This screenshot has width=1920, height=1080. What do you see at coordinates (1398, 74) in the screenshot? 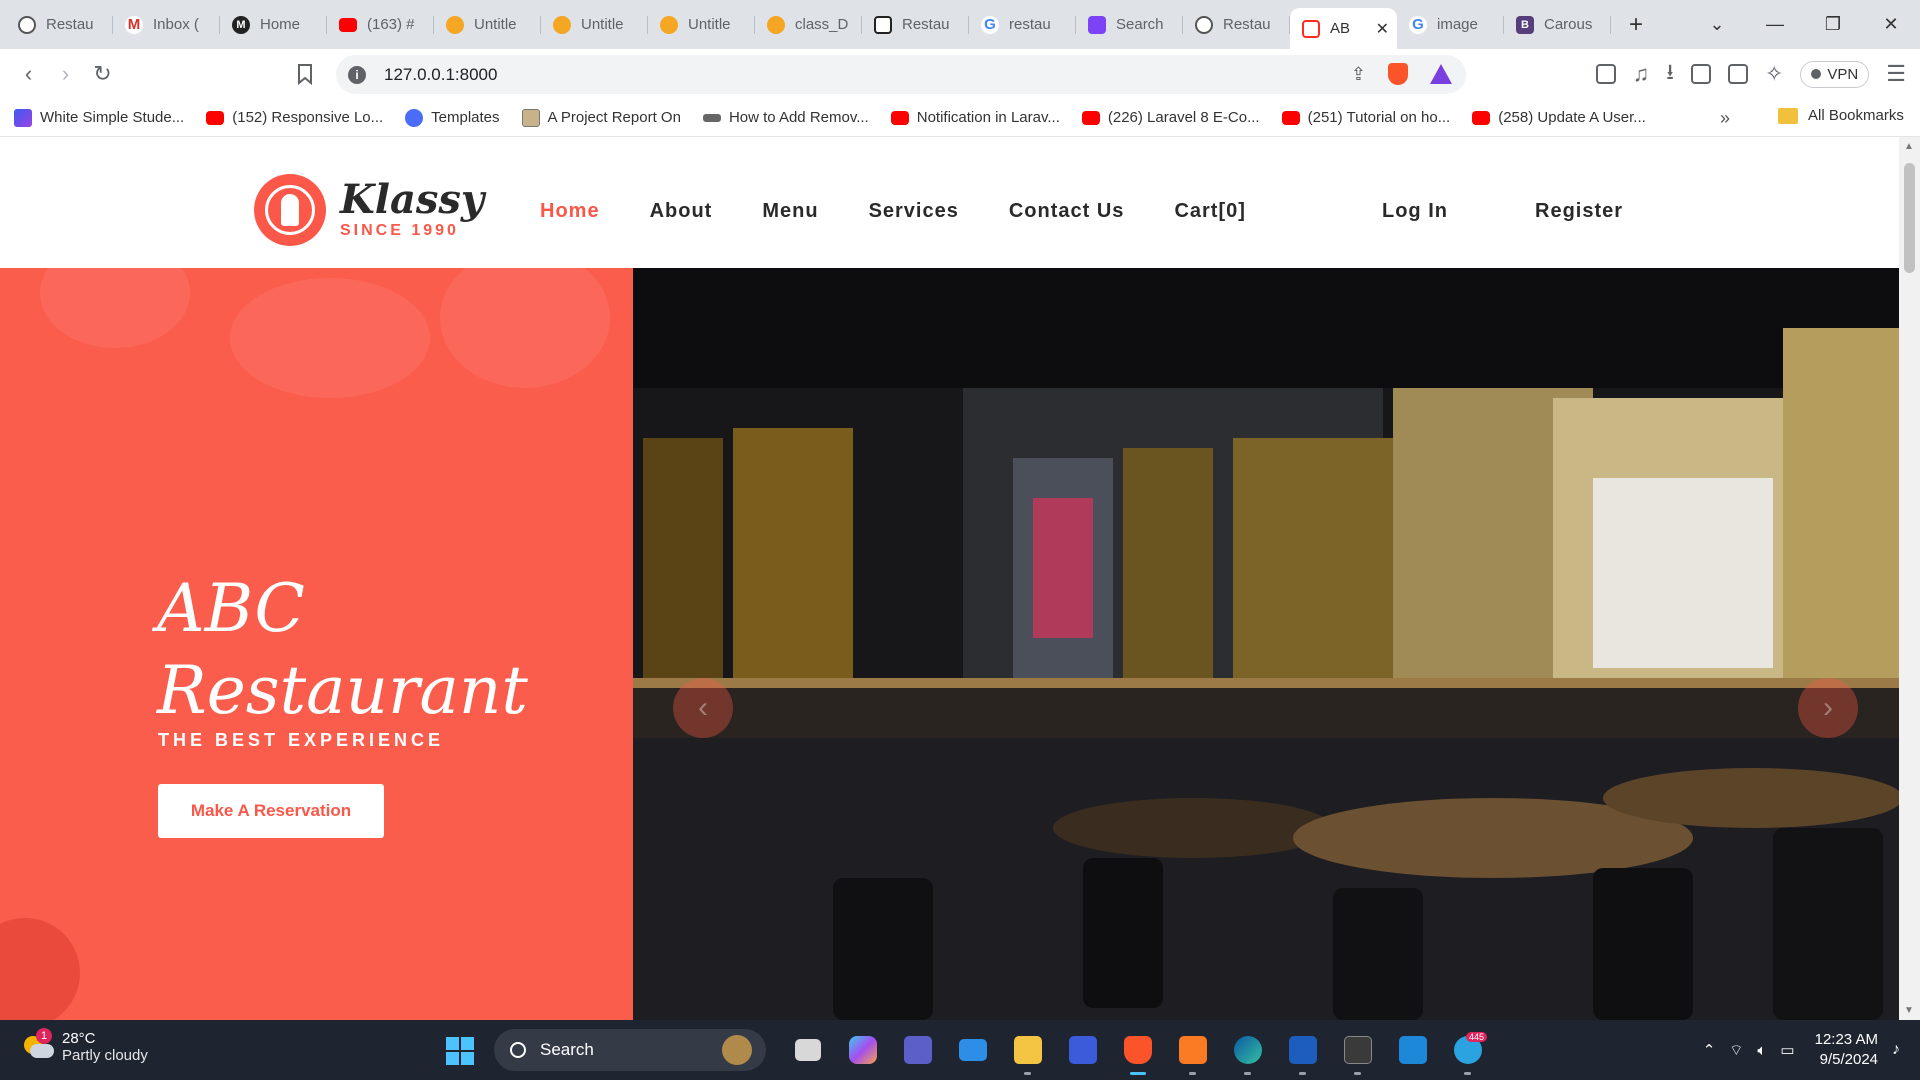
I see `brave-shields-icon` at bounding box center [1398, 74].